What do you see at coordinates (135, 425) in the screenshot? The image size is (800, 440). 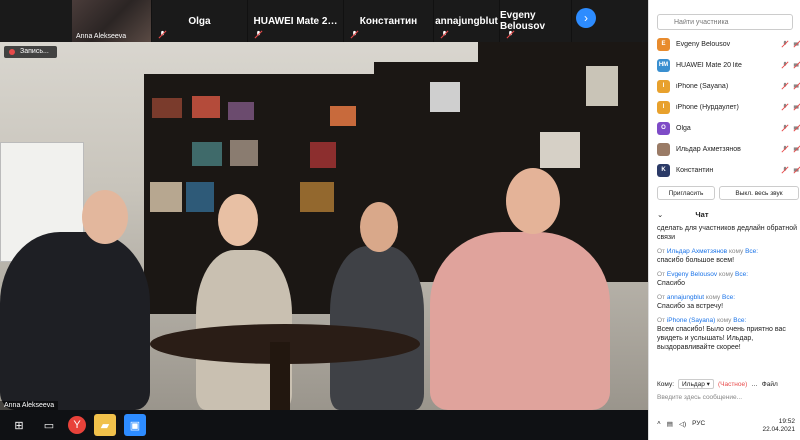 I see `zoom-app-icon: ▣` at bounding box center [135, 425].